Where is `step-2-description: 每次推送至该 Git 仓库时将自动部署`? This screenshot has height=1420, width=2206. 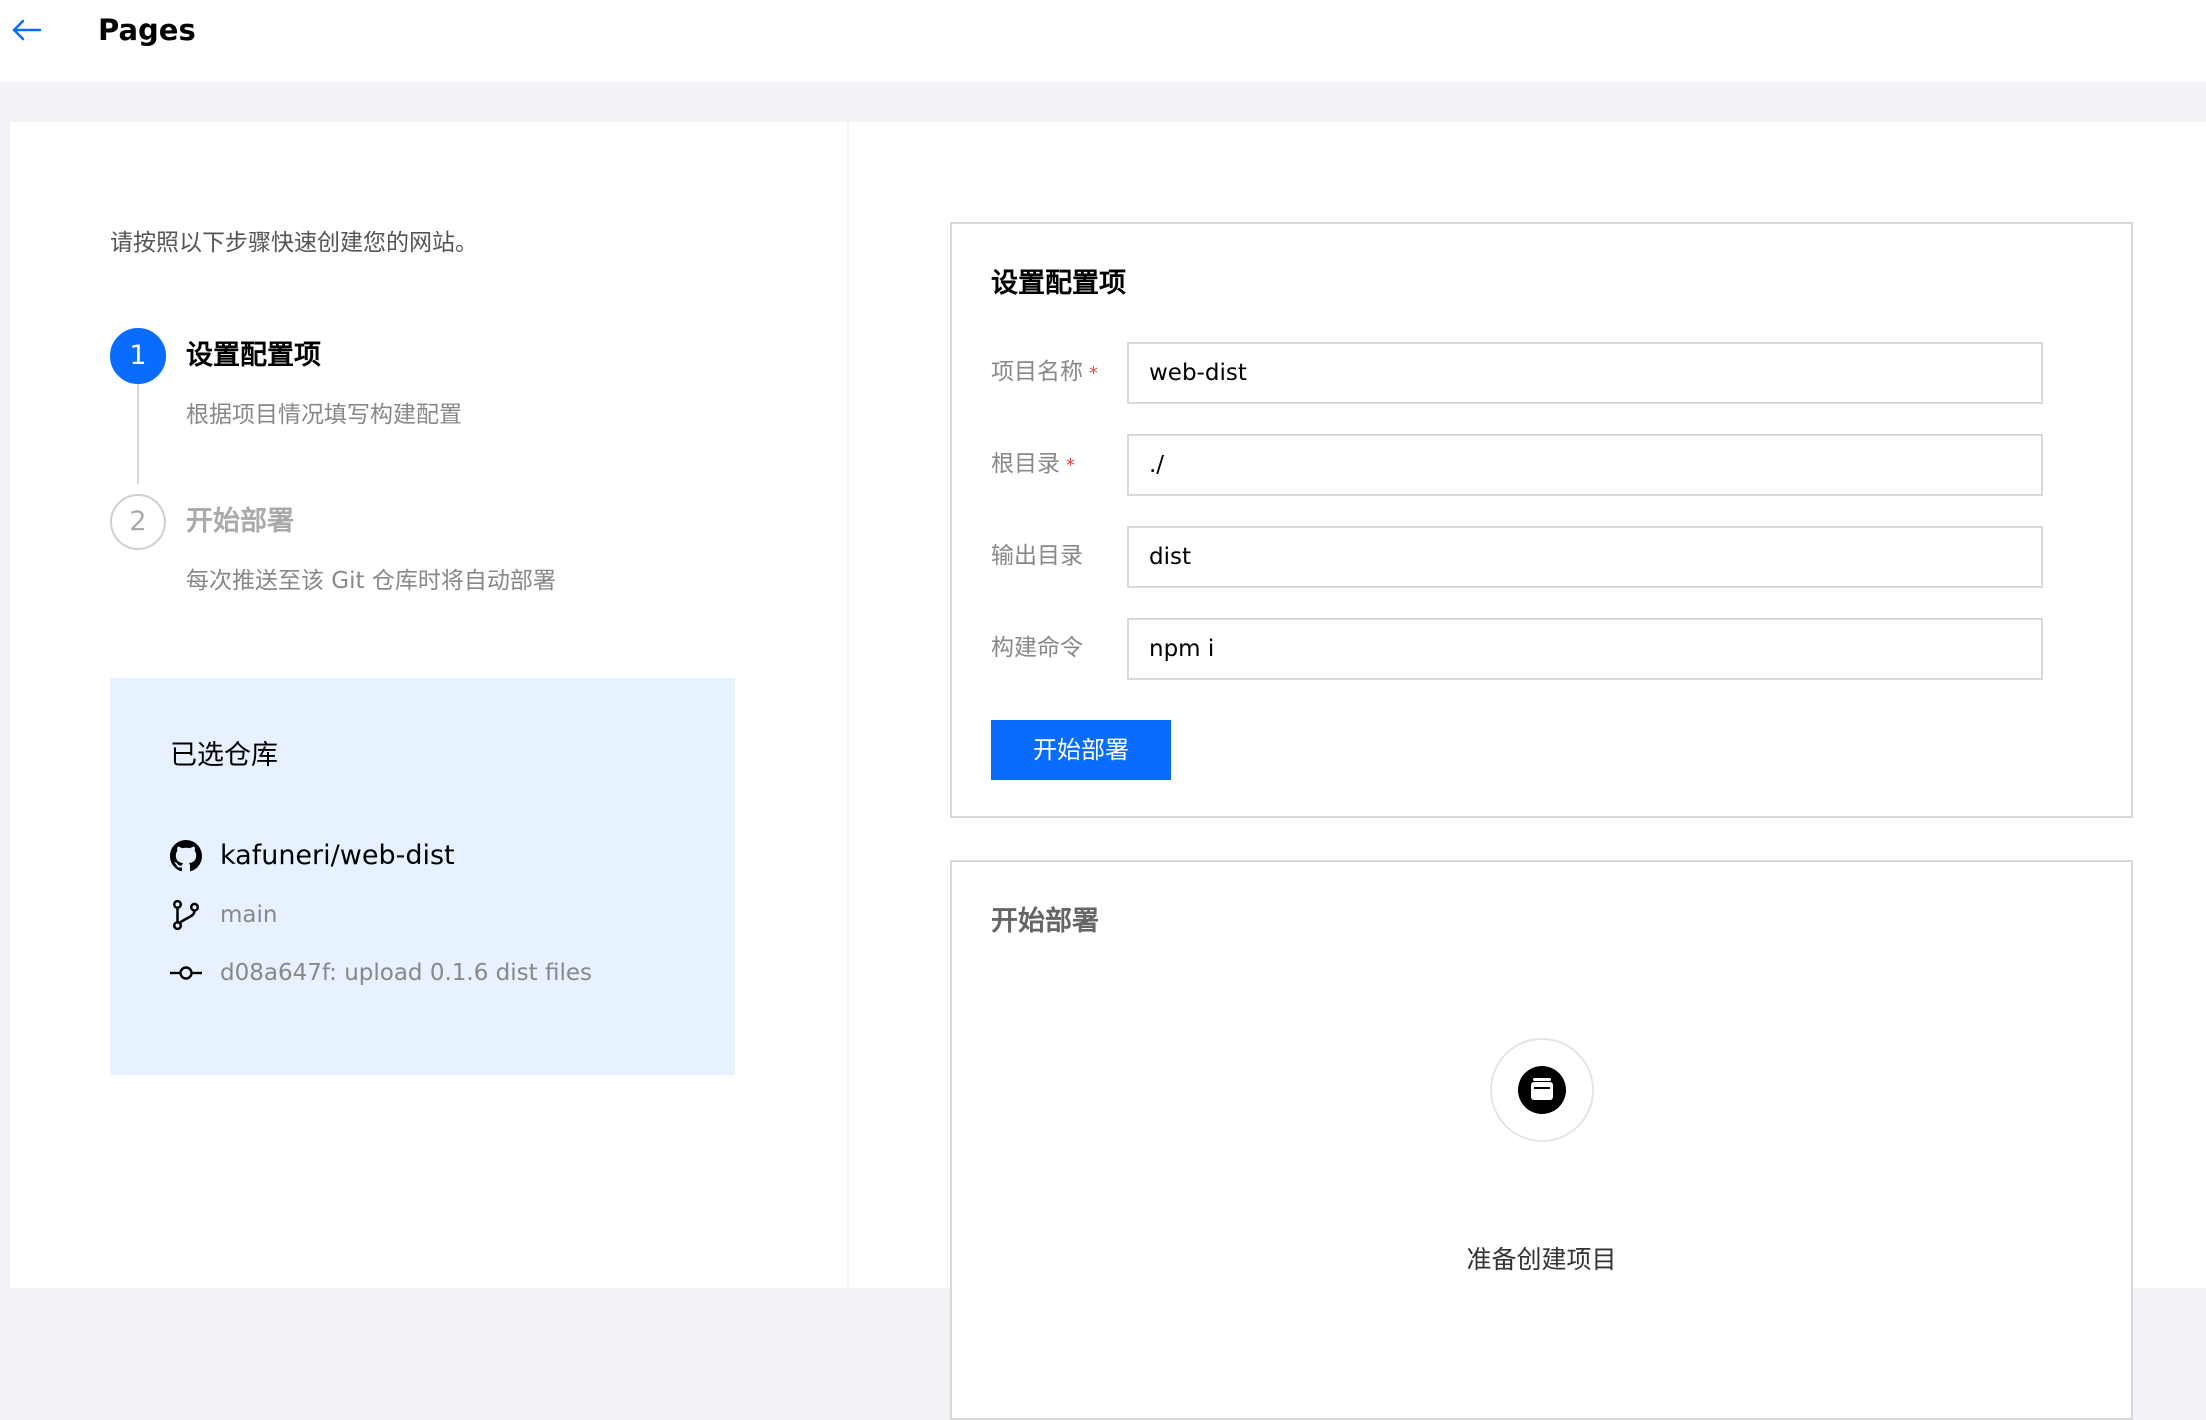
step-2-description: 每次推送至该 Git 仓库时将自动部署 is located at coordinates (371, 581).